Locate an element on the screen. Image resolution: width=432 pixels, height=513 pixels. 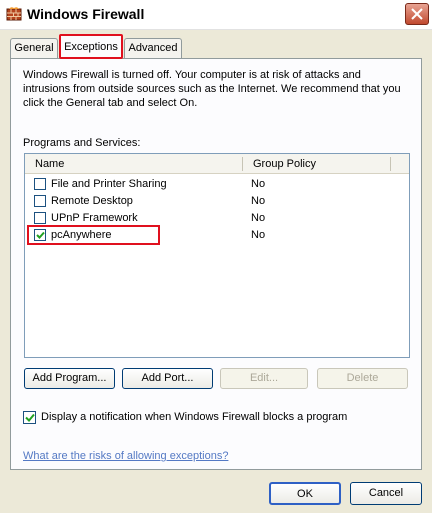
program-name: Remote Desktop is located at coordinates (92, 201).